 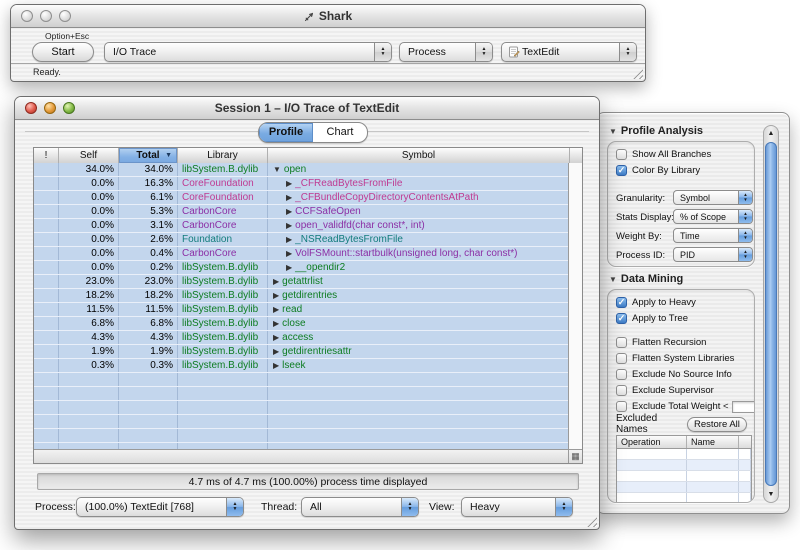 I want to click on tab-chart: Chart, so click(x=340, y=132).